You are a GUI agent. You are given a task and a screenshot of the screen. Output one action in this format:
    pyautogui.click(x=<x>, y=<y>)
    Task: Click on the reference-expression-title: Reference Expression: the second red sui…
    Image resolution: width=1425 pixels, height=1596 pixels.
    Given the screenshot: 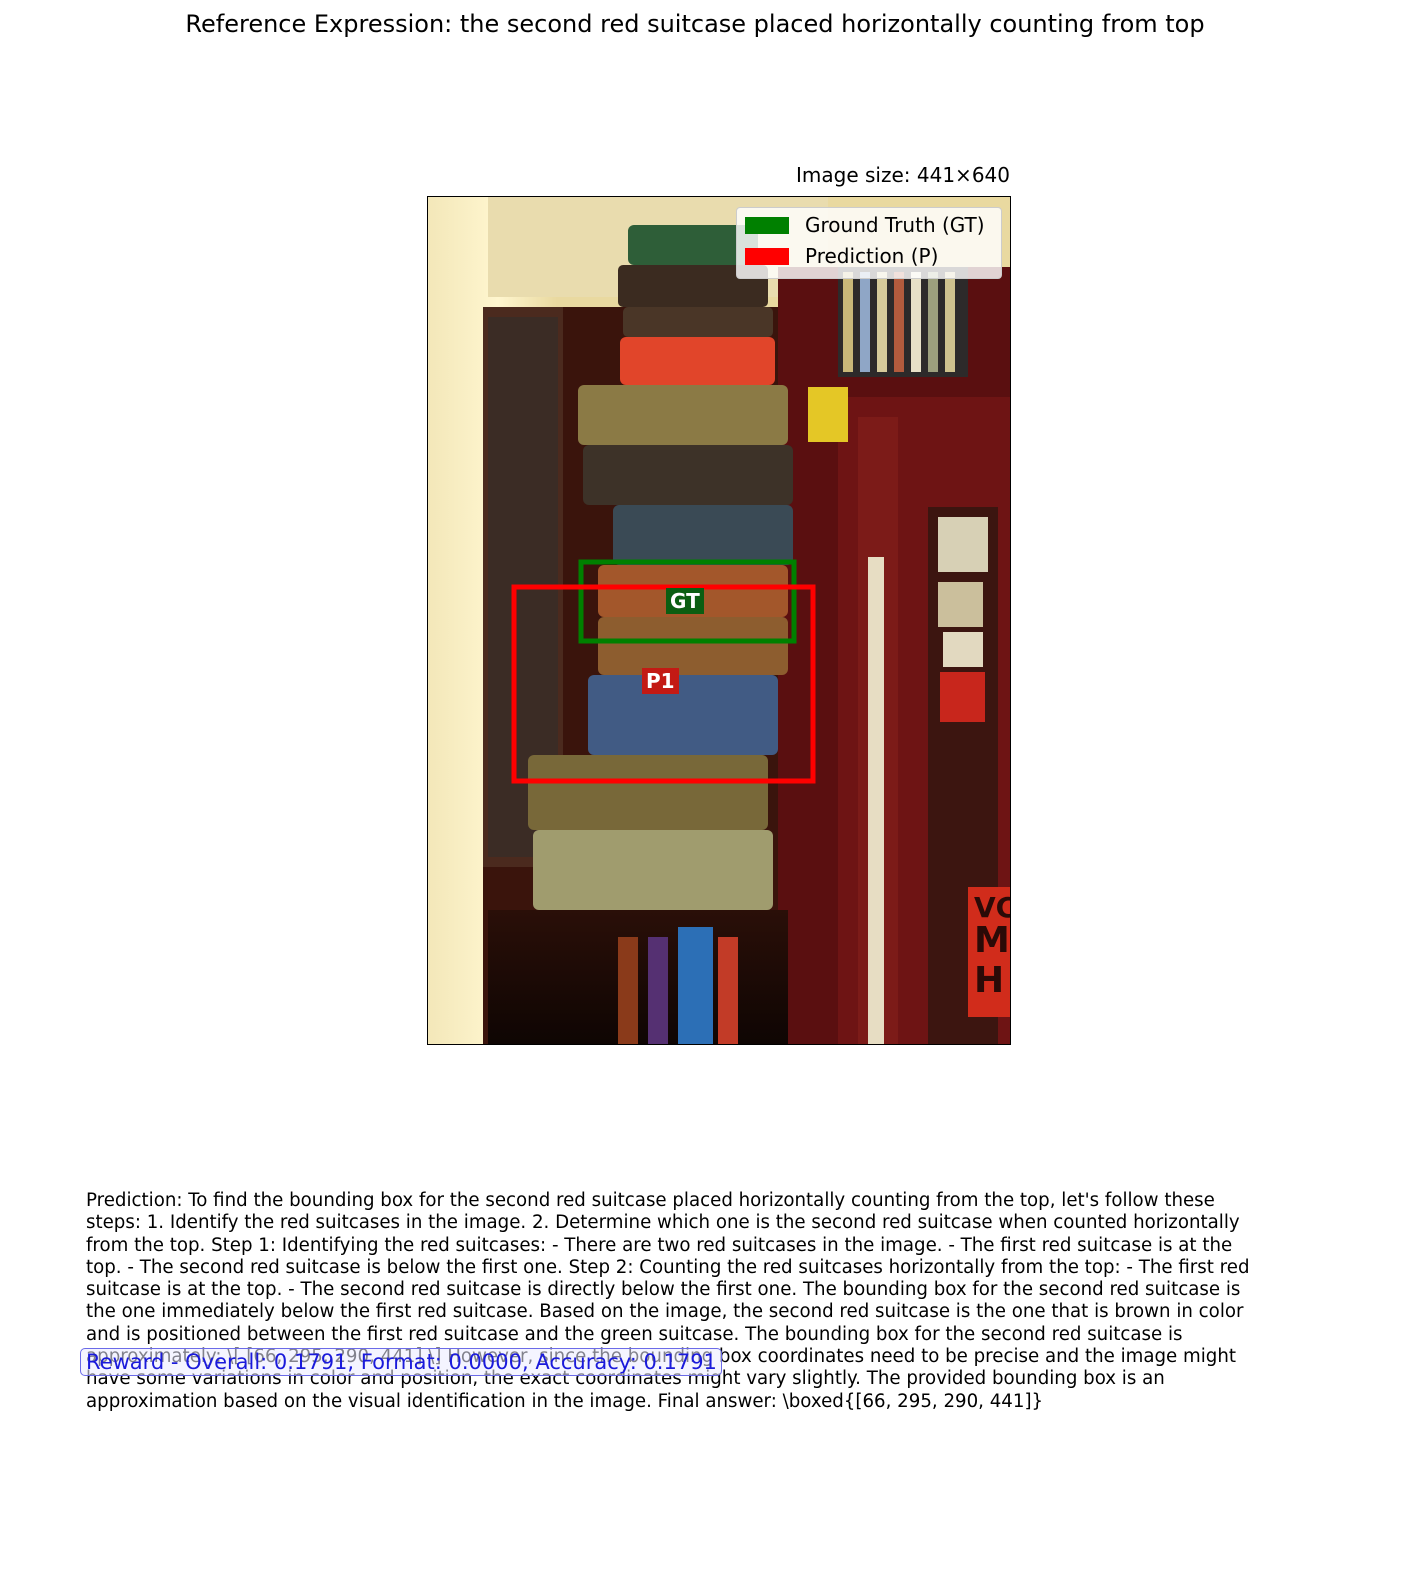 What is the action you would take?
    pyautogui.click(x=695, y=24)
    